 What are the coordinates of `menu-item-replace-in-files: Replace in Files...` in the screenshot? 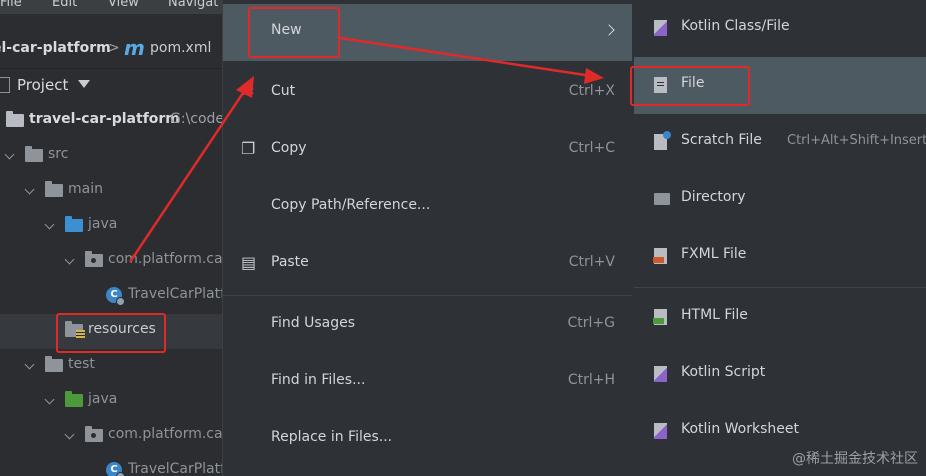 It's located at (428, 439).